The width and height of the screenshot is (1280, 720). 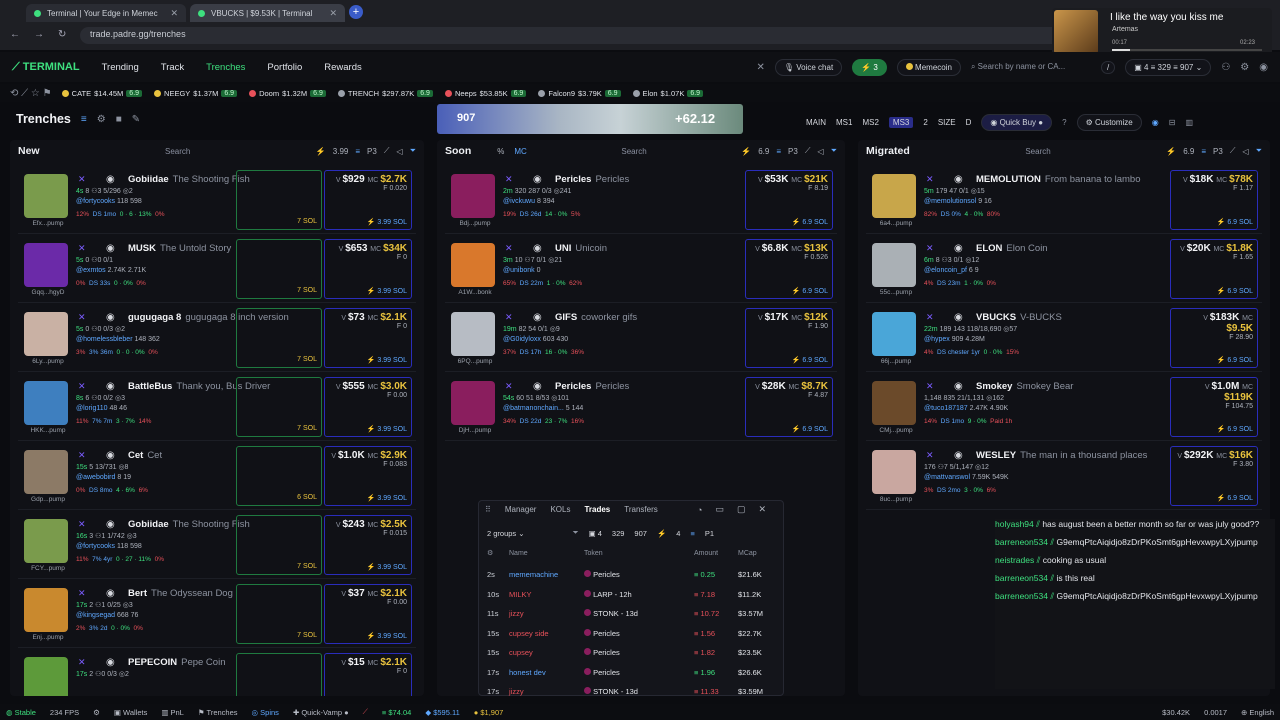 I want to click on profile-icon: ◉, so click(x=1263, y=67).